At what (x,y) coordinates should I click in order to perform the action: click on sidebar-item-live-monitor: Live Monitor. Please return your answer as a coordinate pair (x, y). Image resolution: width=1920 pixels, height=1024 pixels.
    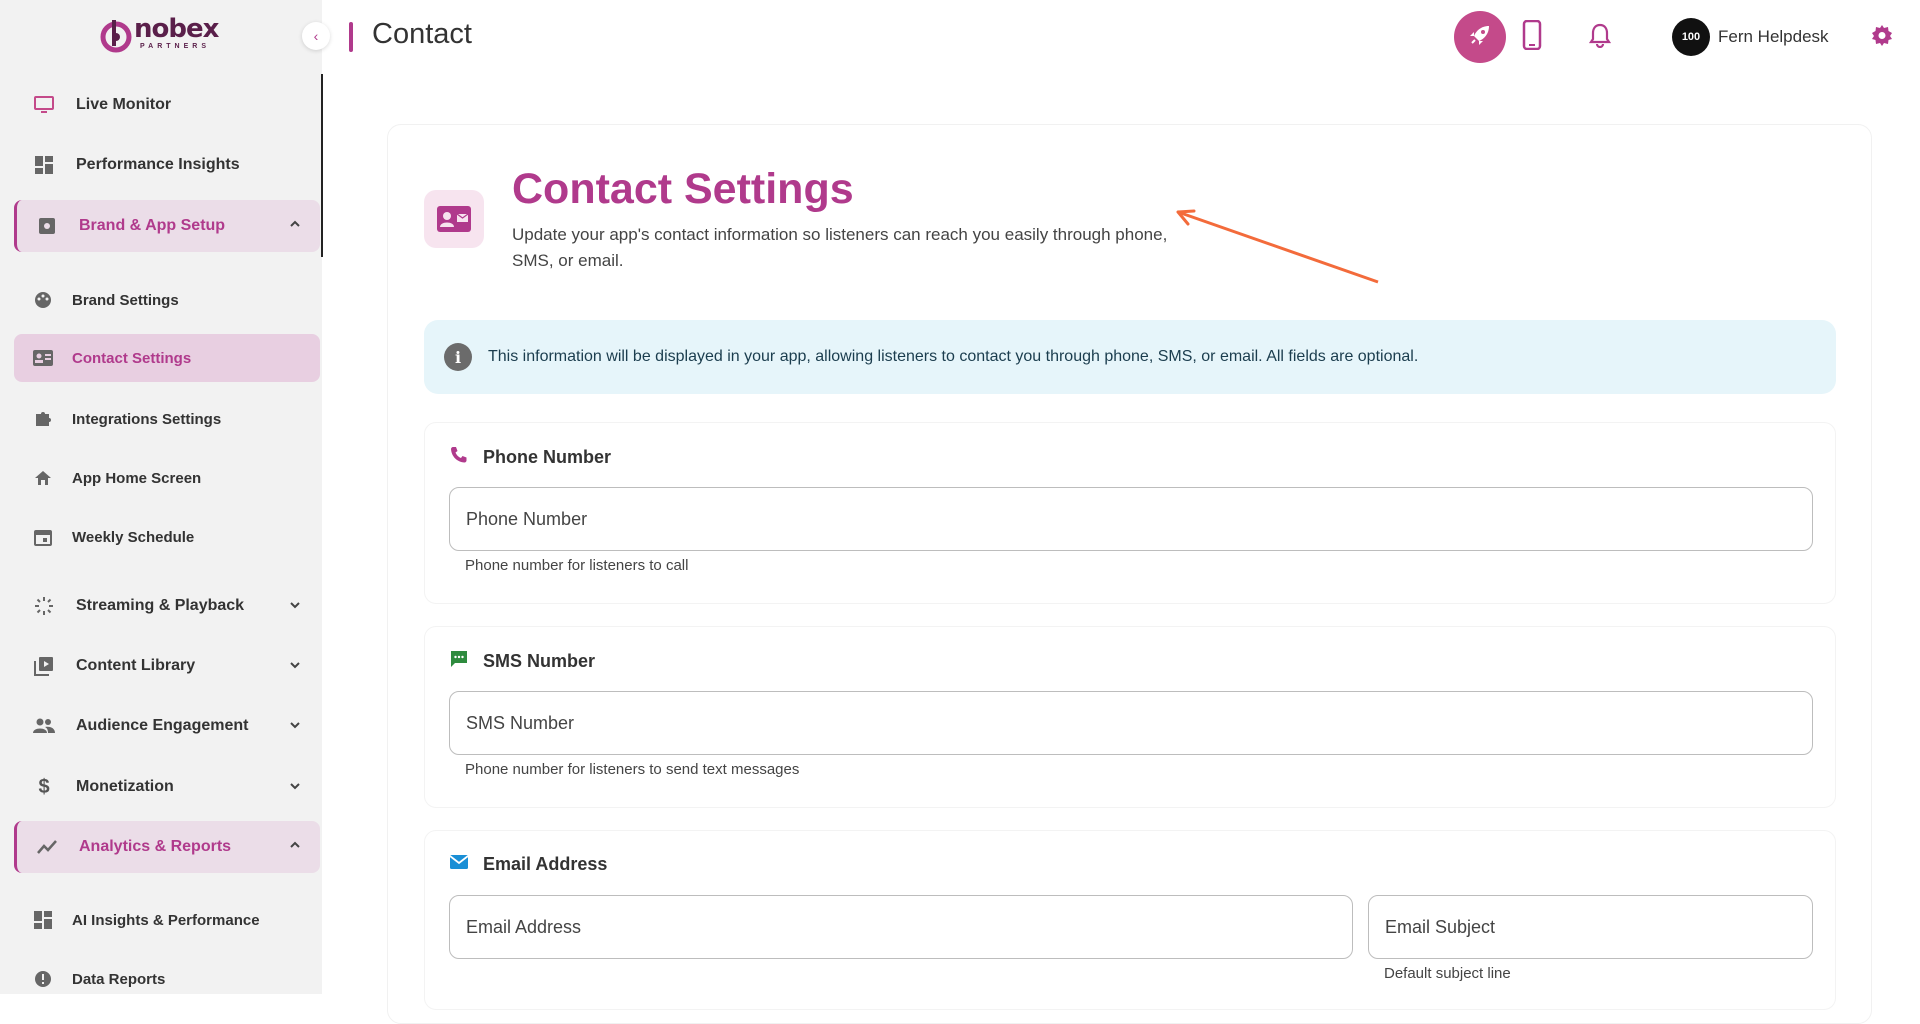
    Looking at the image, I should click on (167, 105).